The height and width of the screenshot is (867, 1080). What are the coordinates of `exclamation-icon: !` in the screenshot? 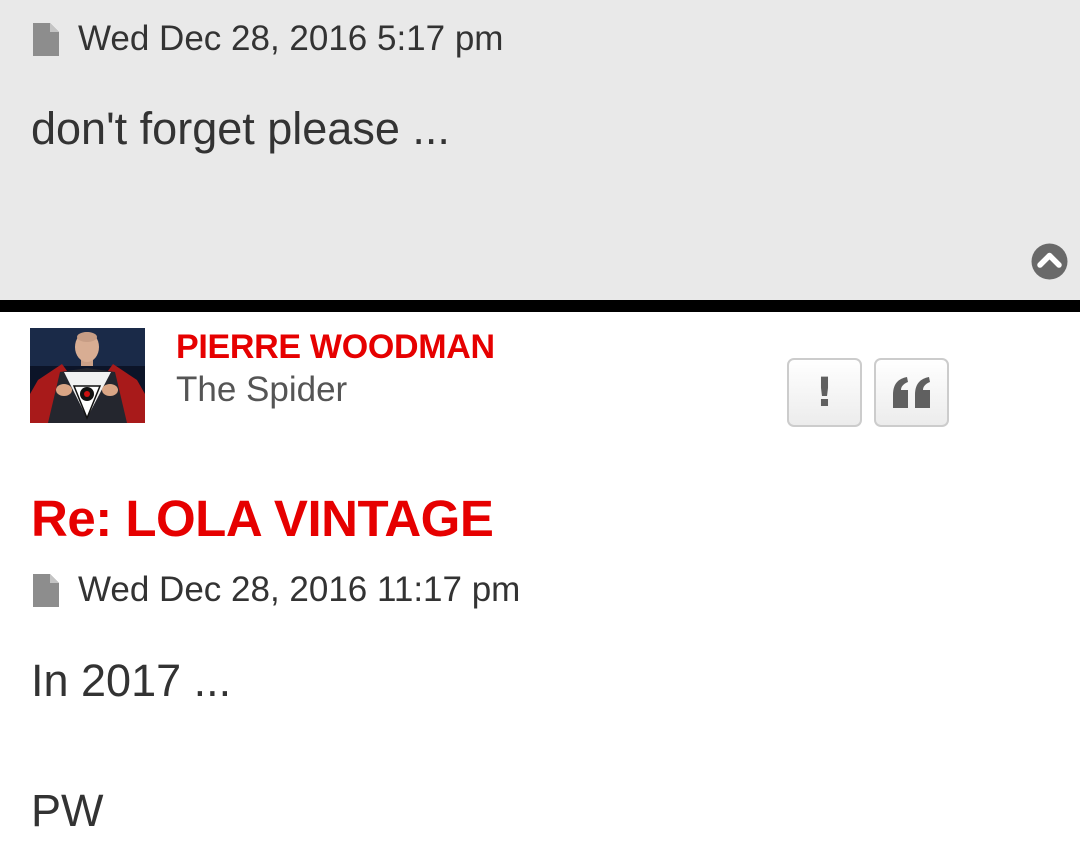 It's located at (824, 392).